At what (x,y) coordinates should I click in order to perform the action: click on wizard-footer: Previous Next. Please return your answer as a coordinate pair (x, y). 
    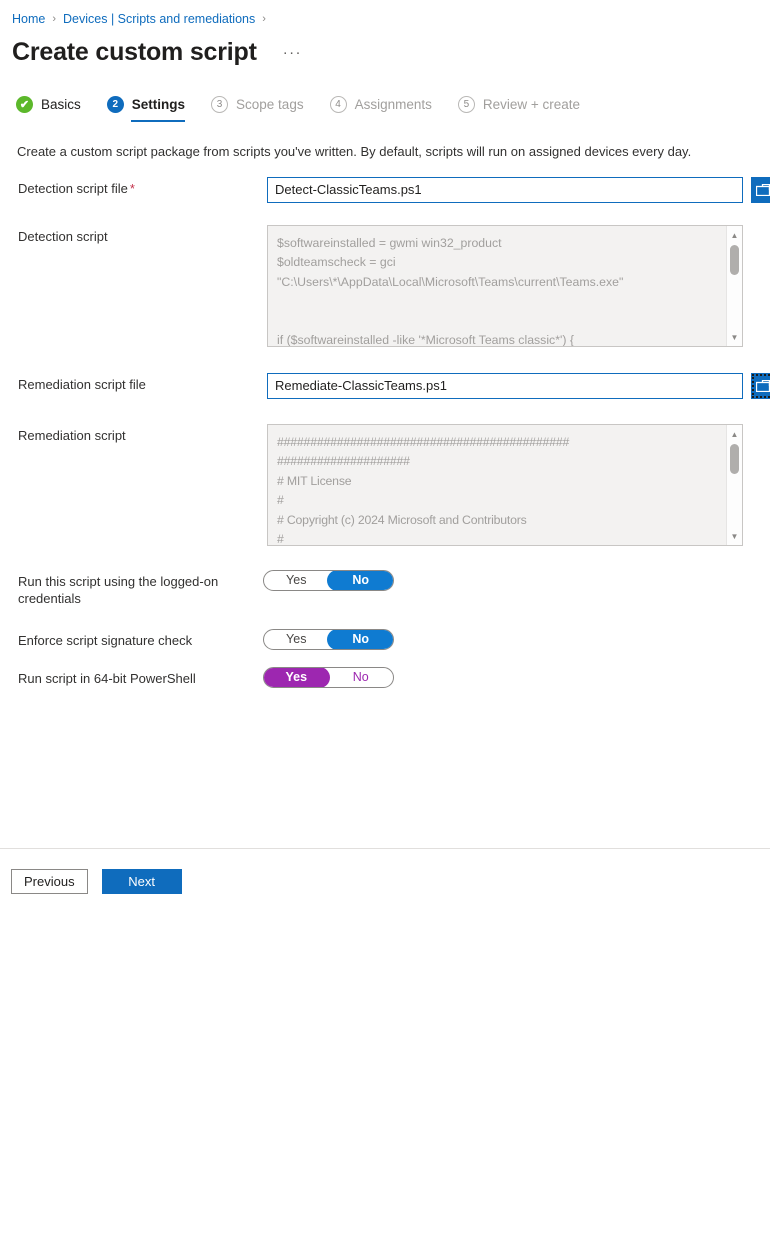
    Looking at the image, I should click on (96, 881).